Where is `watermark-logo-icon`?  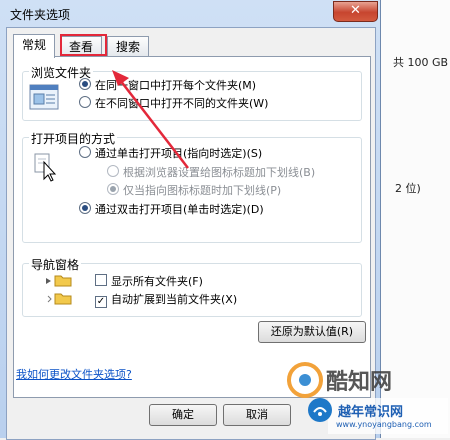 watermark-logo-icon is located at coordinates (305, 380).